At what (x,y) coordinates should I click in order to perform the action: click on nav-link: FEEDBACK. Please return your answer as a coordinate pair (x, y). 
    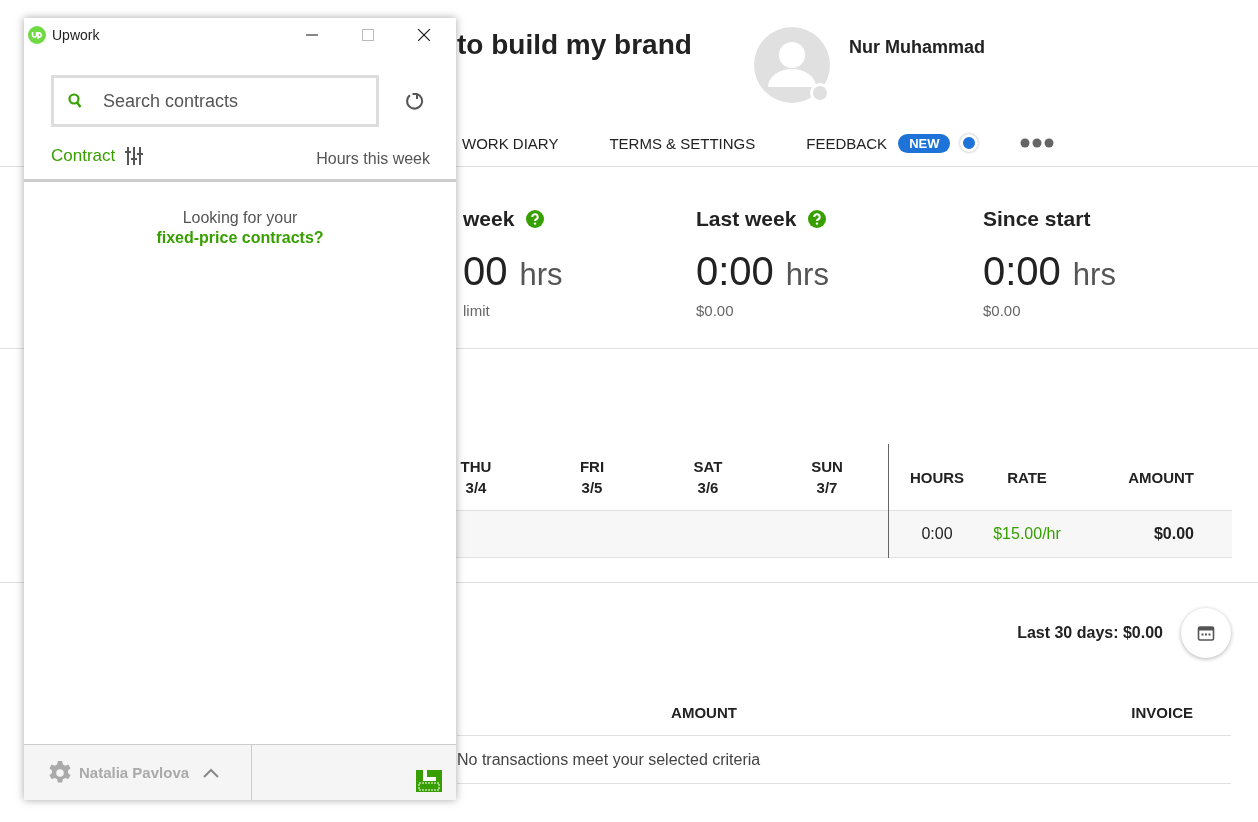
    Looking at the image, I should click on (847, 143).